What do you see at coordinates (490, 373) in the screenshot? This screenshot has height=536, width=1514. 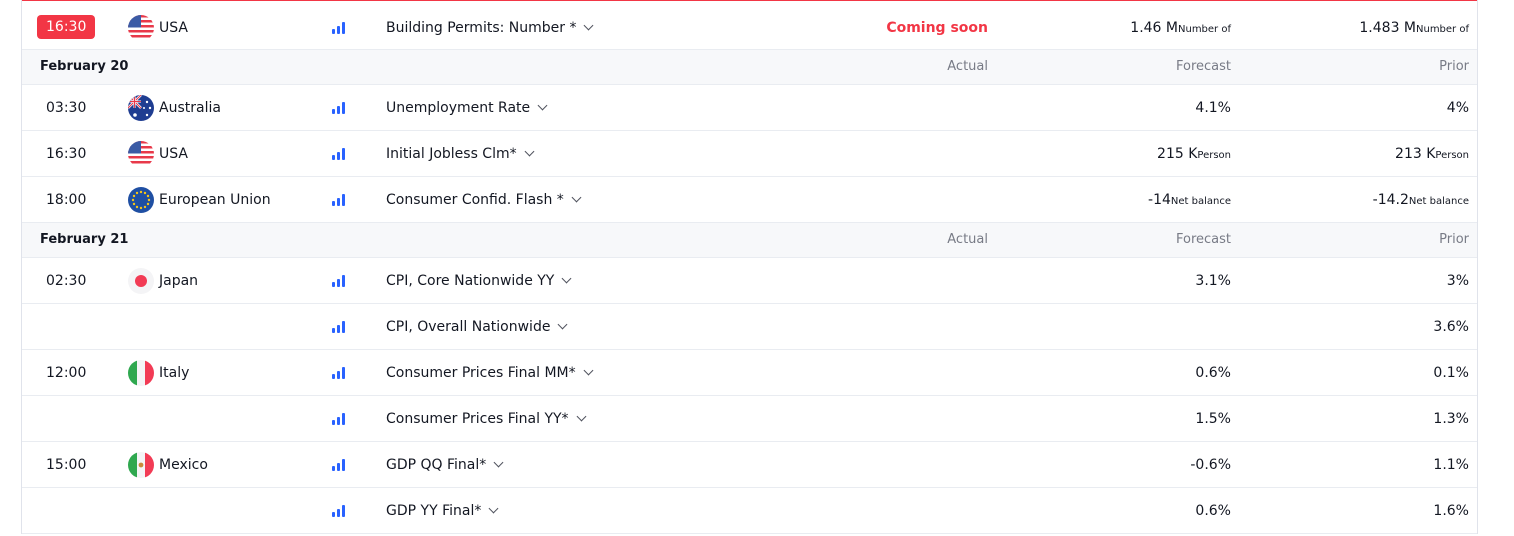 I see `event-name: Consumer Prices Final MM*` at bounding box center [490, 373].